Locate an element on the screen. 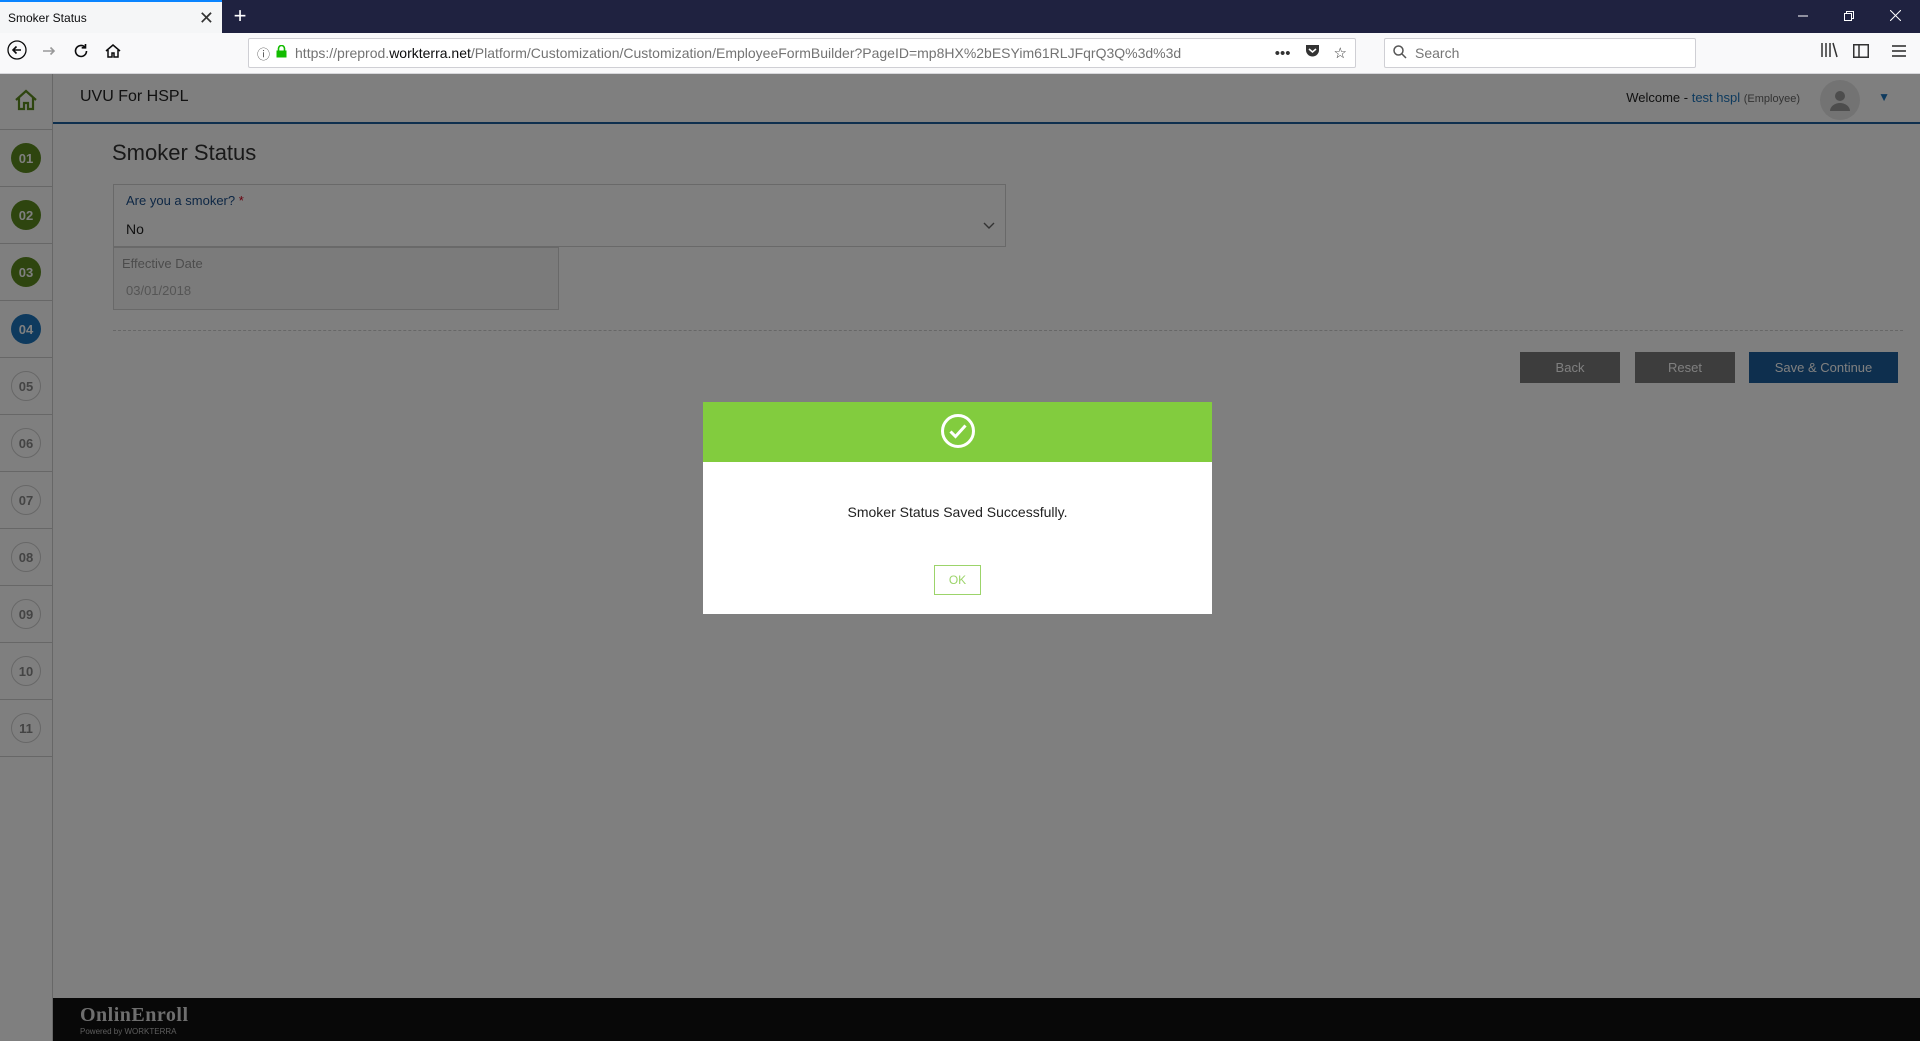 The image size is (1920, 1041). sidebar-toggle-icon is located at coordinates (1861, 54).